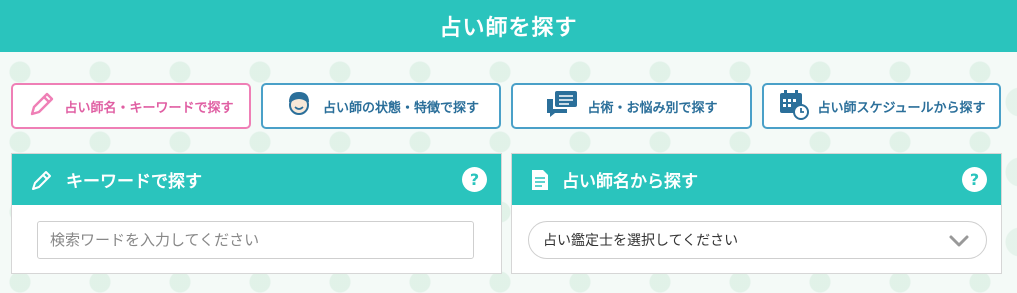 This screenshot has height=293, width=1017. What do you see at coordinates (134, 182) in the screenshot?
I see `keyword-panel-title: キーワードで探す` at bounding box center [134, 182].